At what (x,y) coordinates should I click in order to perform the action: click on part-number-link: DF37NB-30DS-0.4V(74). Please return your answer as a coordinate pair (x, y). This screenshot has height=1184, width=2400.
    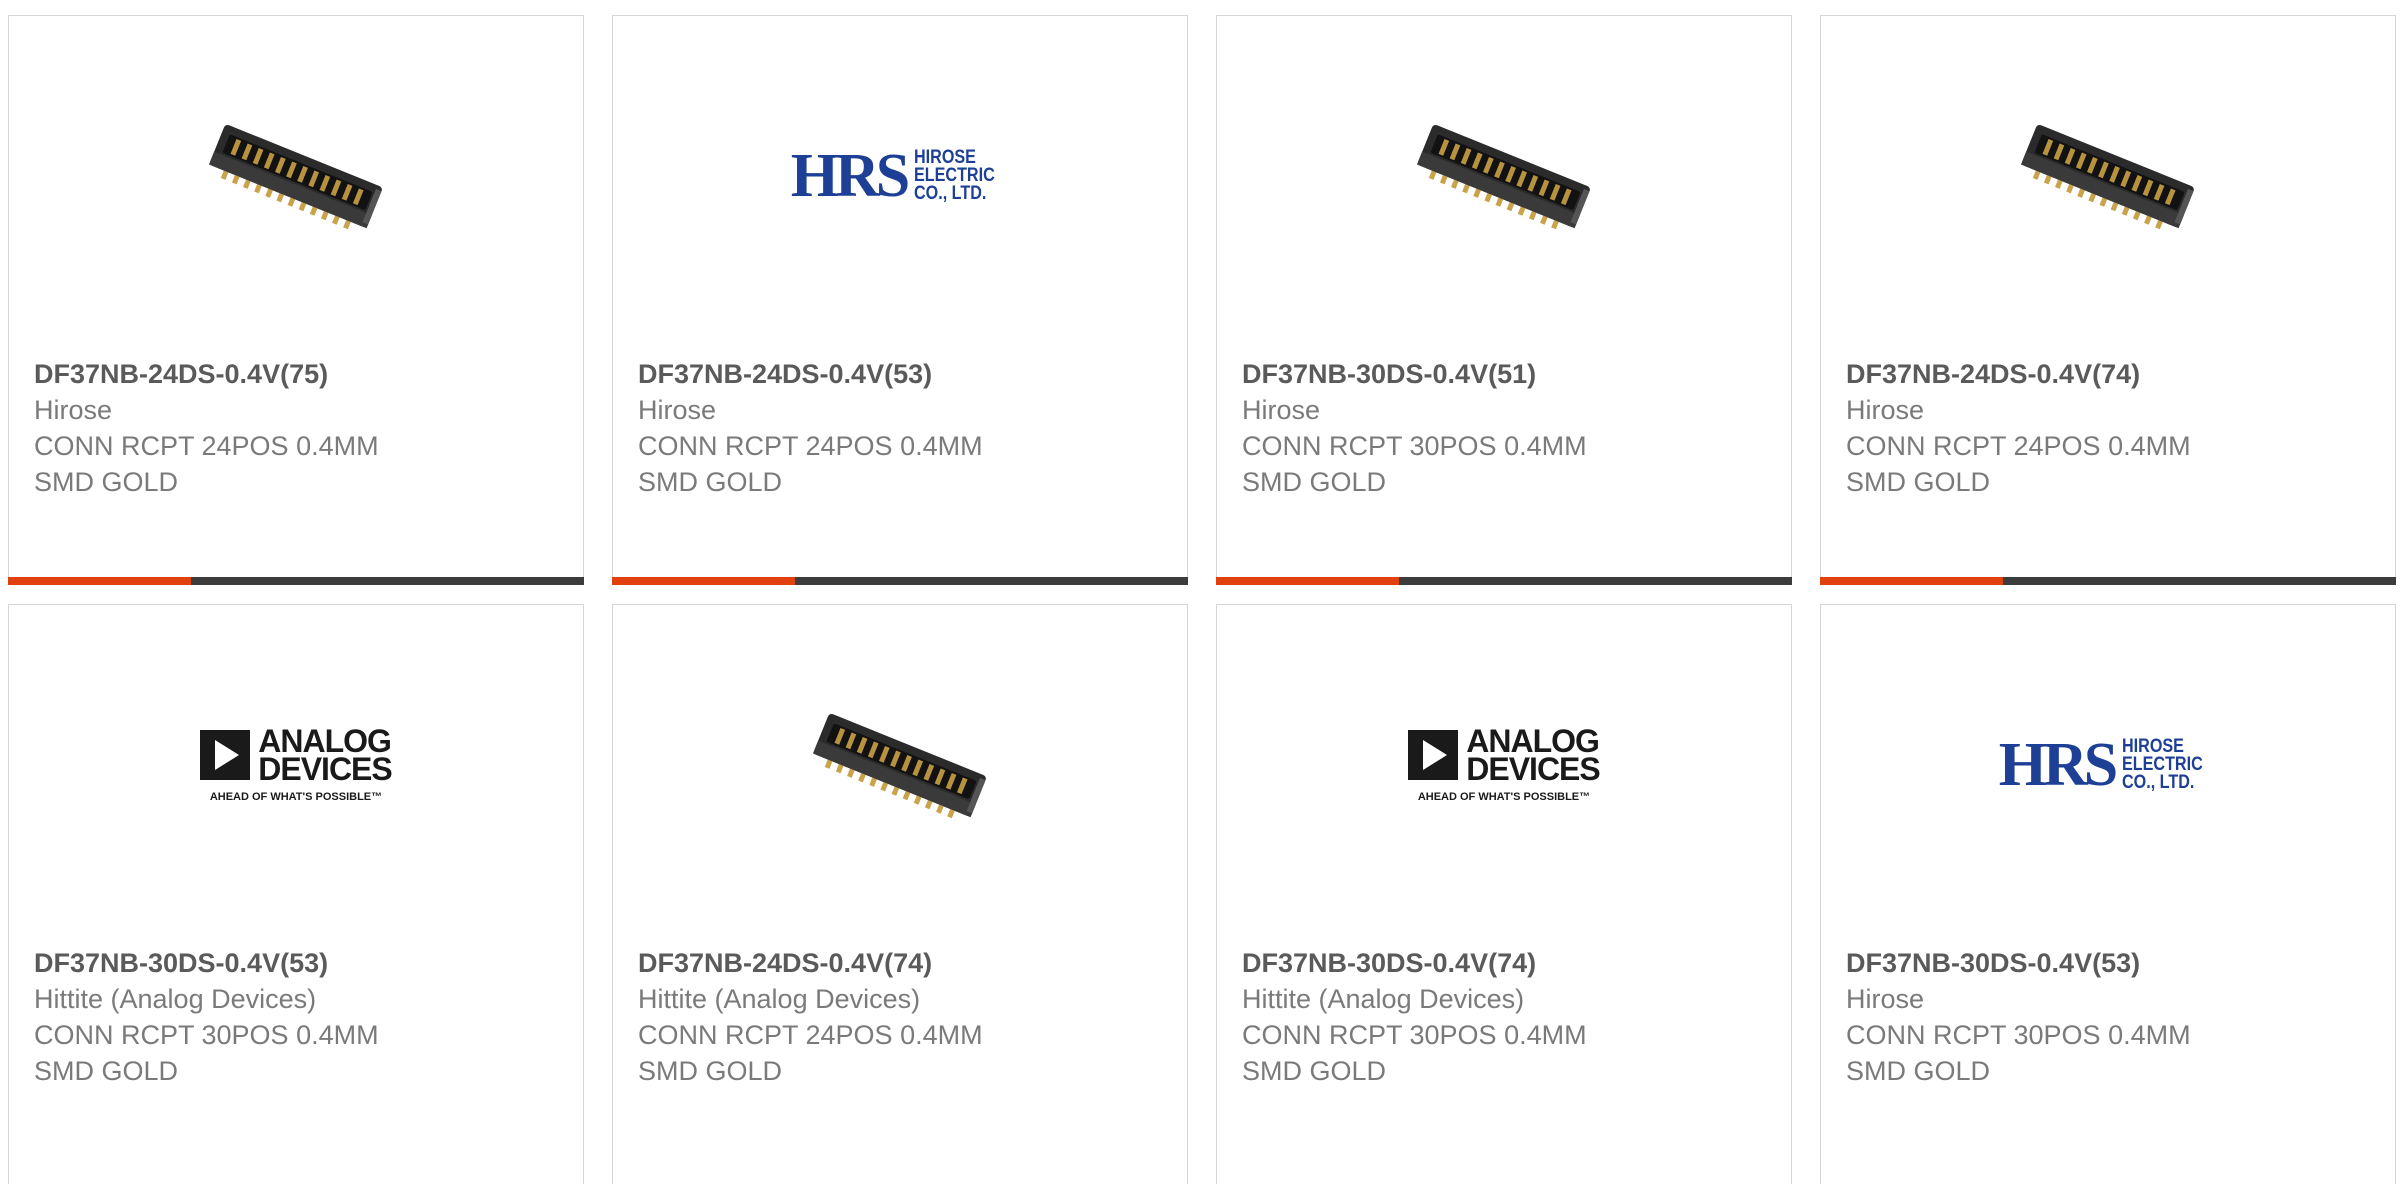
    Looking at the image, I should click on (1506, 963).